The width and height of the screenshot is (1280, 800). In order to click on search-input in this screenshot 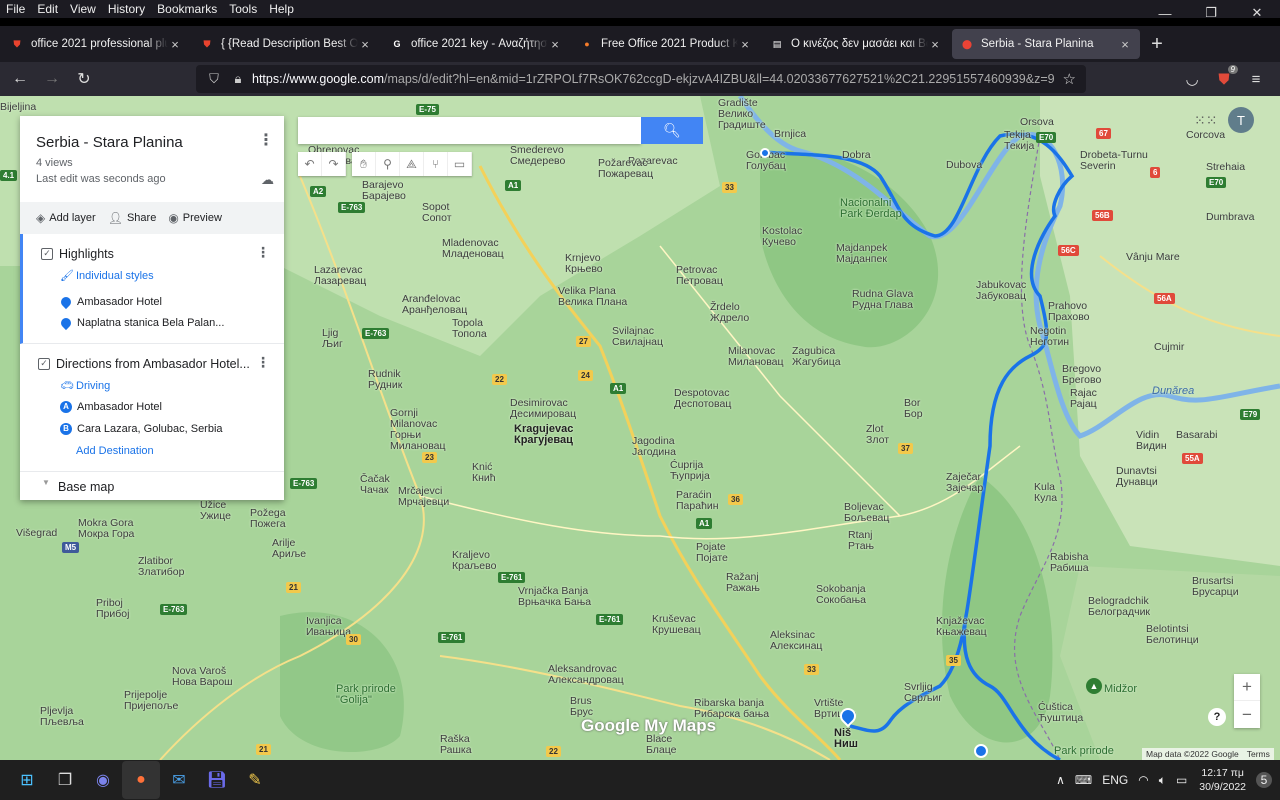, I will do `click(469, 130)`.